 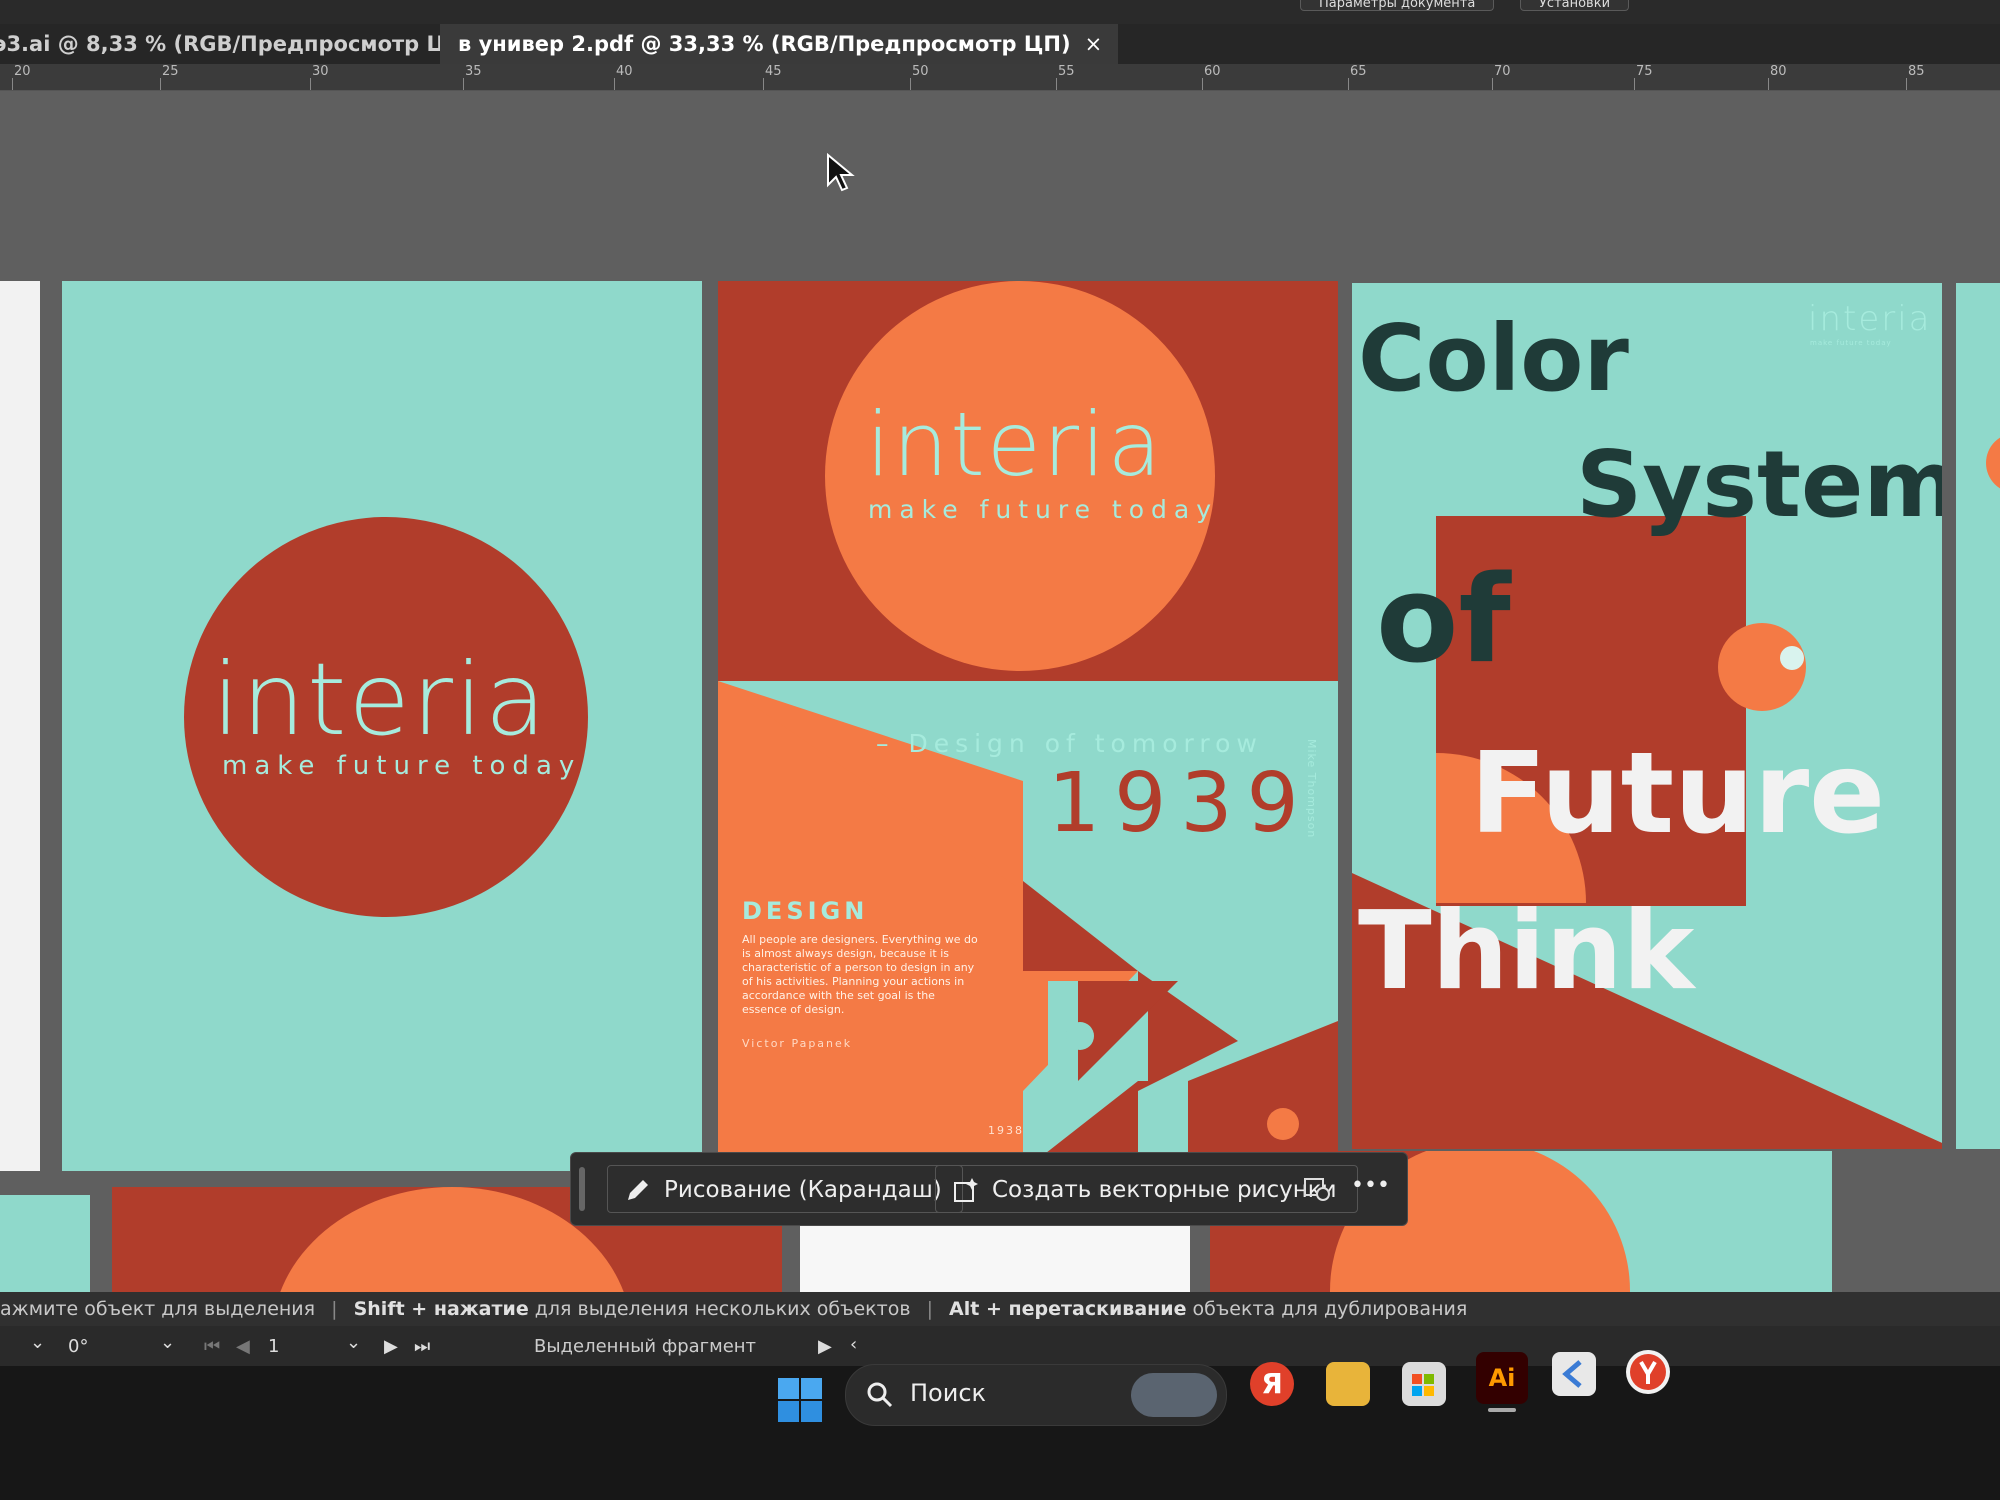 I want to click on status-hint-3: объекта для дублирования, so click(x=1330, y=1309).